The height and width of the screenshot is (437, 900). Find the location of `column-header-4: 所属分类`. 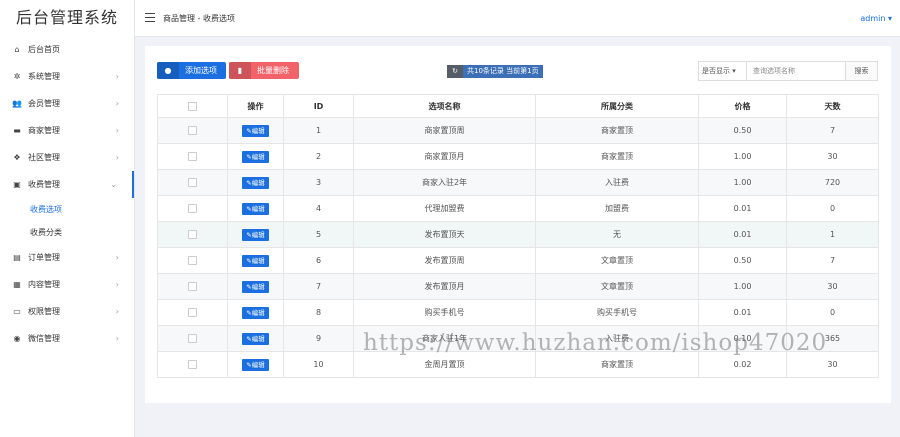

column-header-4: 所属分类 is located at coordinates (617, 106).